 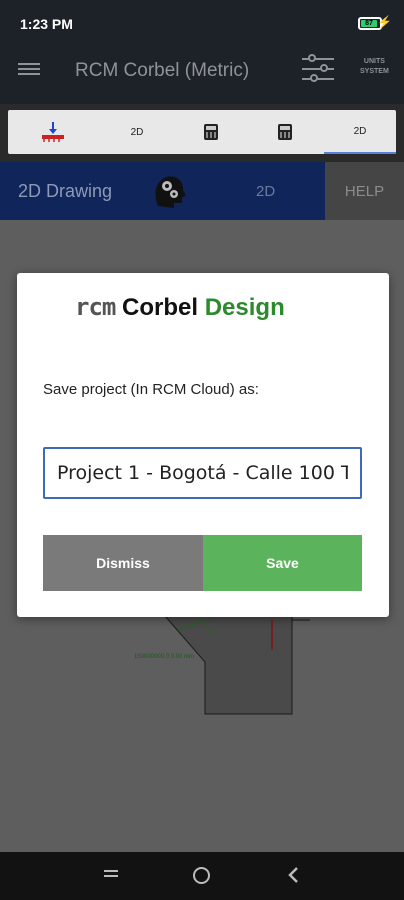 What do you see at coordinates (294, 875) in the screenshot?
I see `back-icon` at bounding box center [294, 875].